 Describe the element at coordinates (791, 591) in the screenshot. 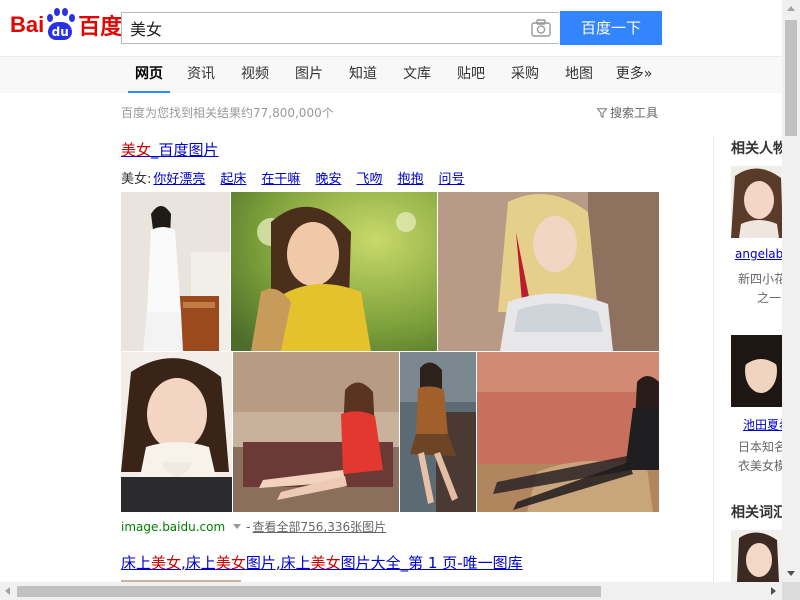

I see `scrollbar-corner` at that location.